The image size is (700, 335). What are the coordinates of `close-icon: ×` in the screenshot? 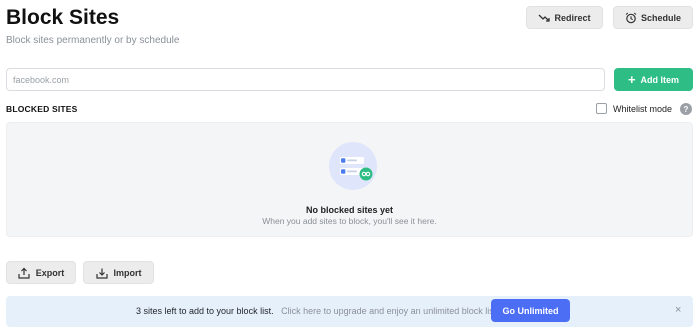 It's located at (678, 310).